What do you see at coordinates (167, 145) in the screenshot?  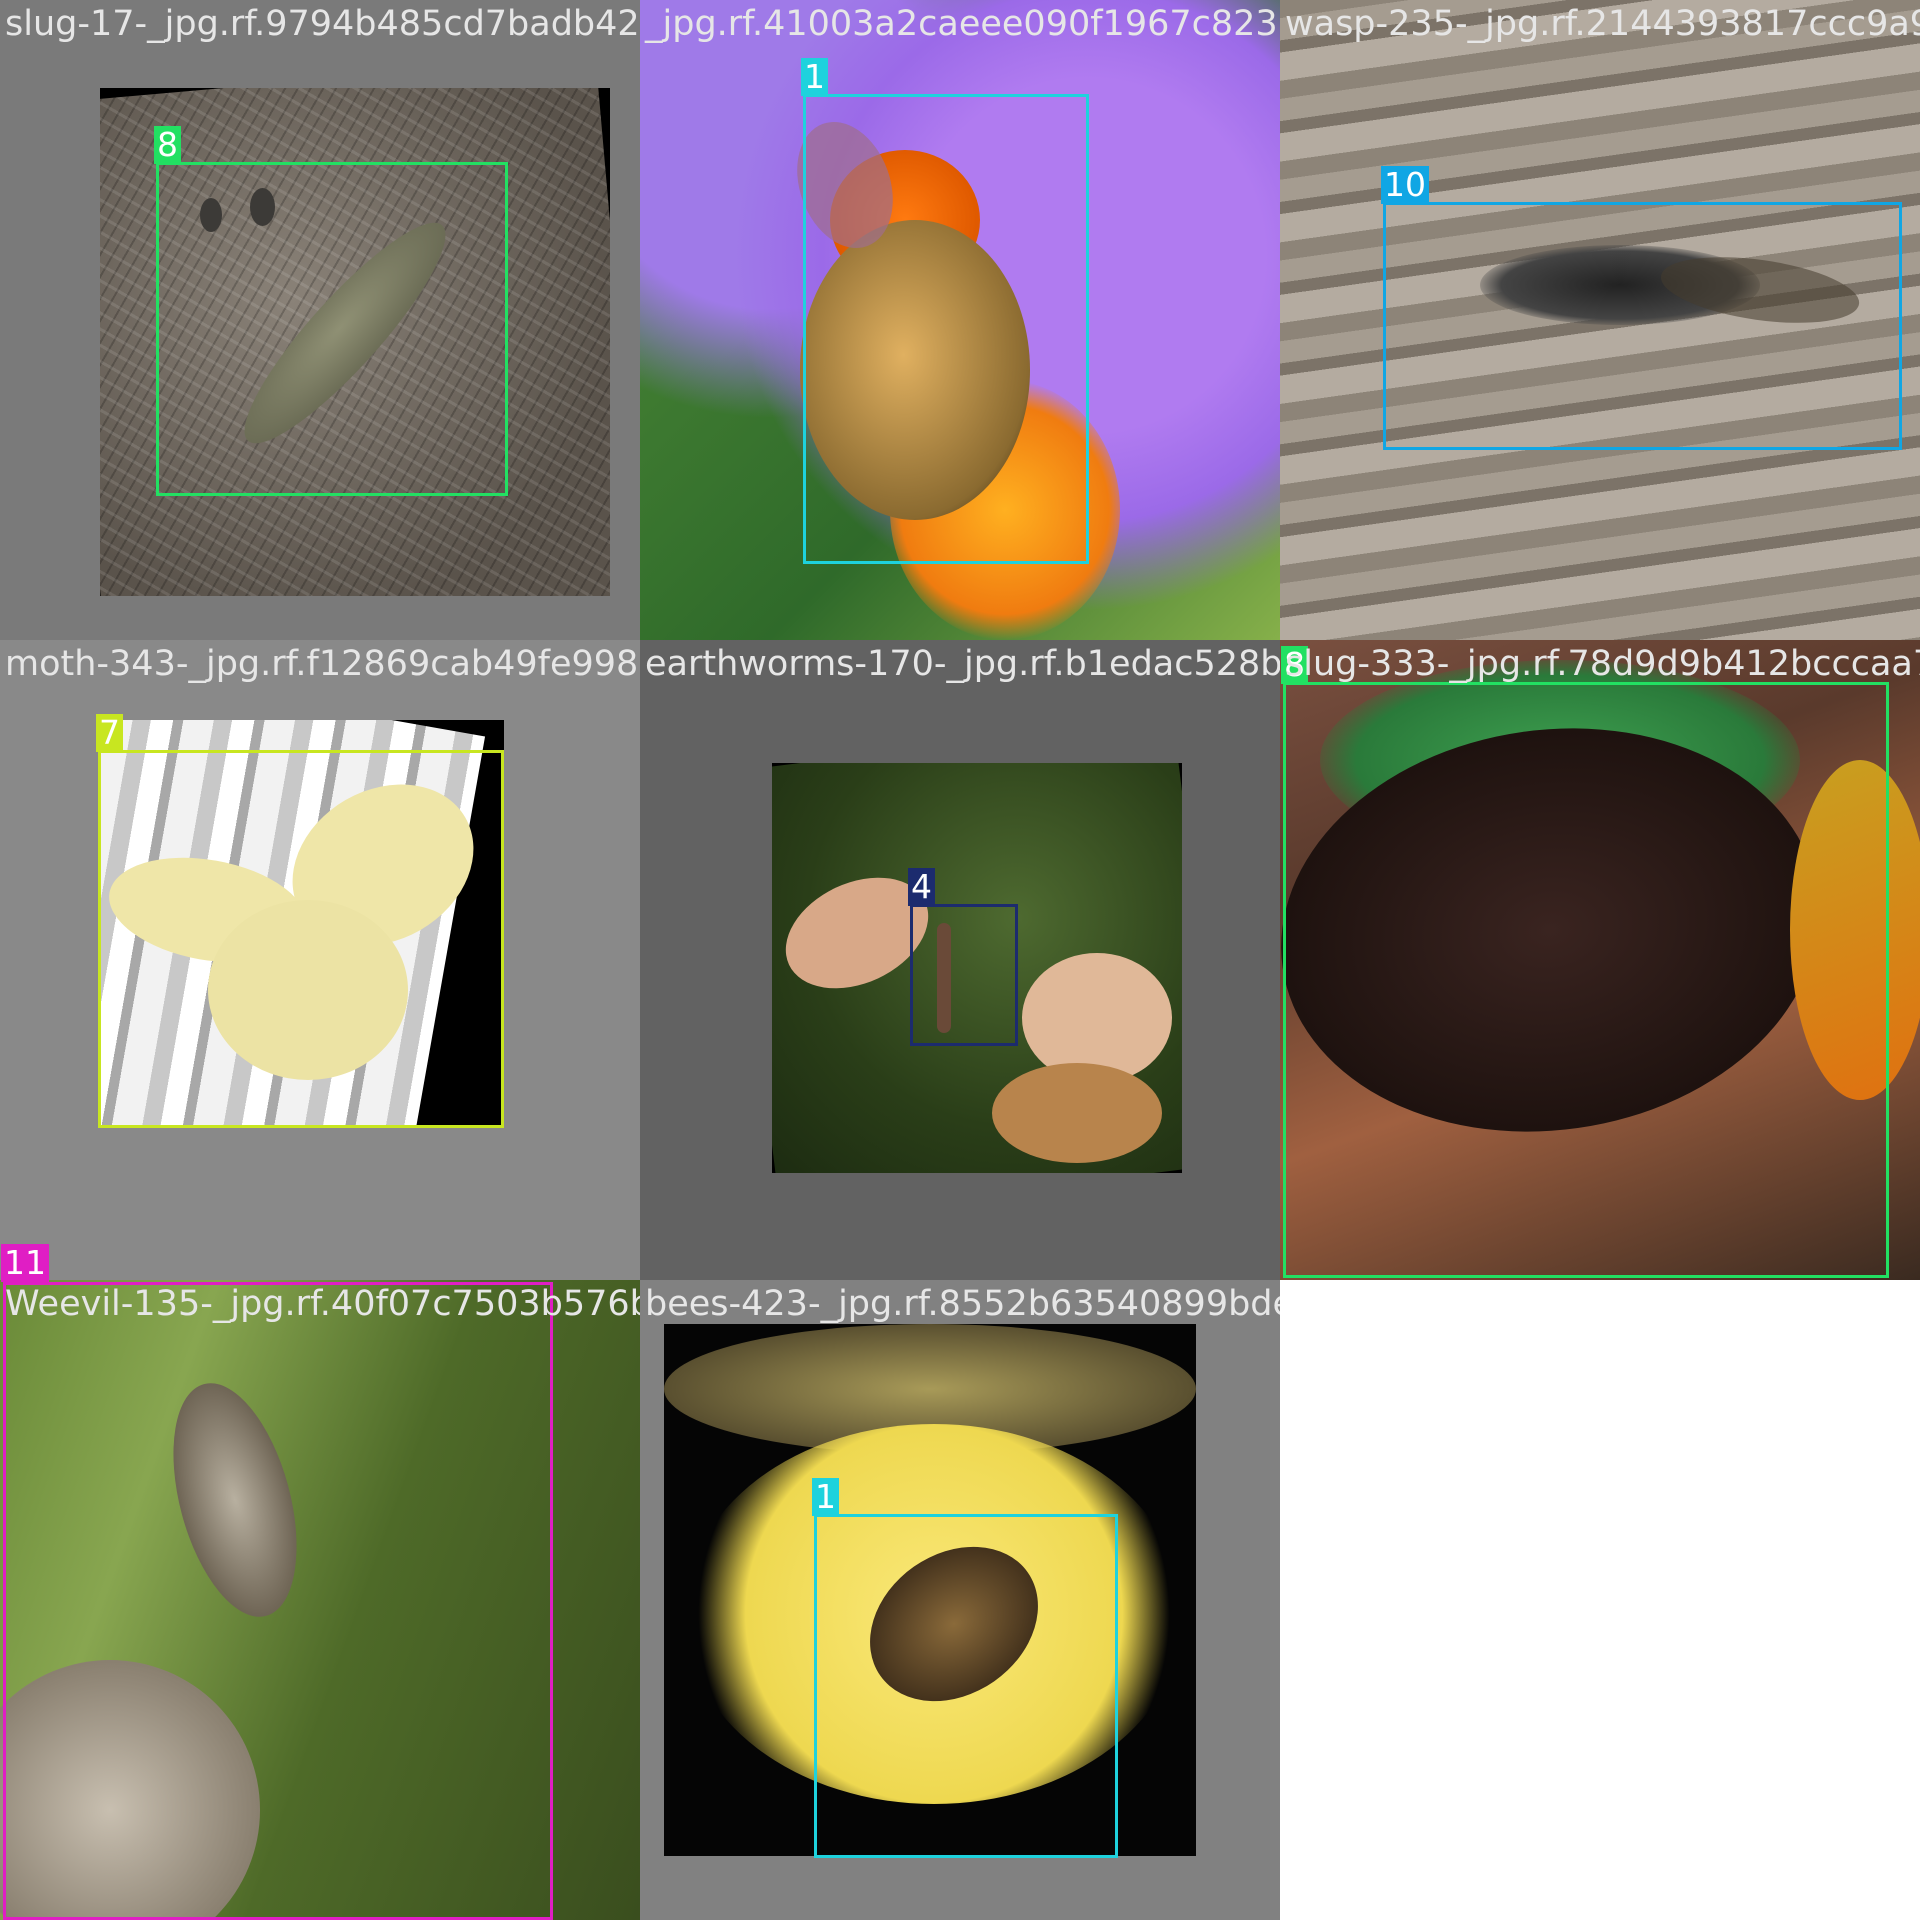 I see `class-label: 8` at bounding box center [167, 145].